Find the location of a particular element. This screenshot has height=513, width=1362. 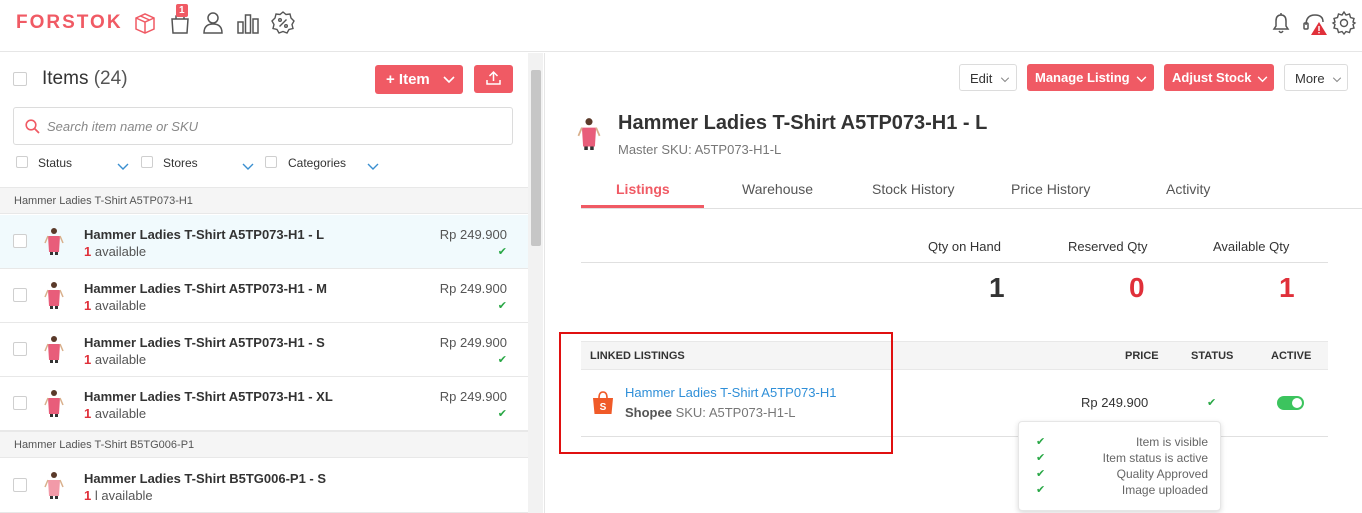

settings-gear-icon is located at coordinates (1344, 23).